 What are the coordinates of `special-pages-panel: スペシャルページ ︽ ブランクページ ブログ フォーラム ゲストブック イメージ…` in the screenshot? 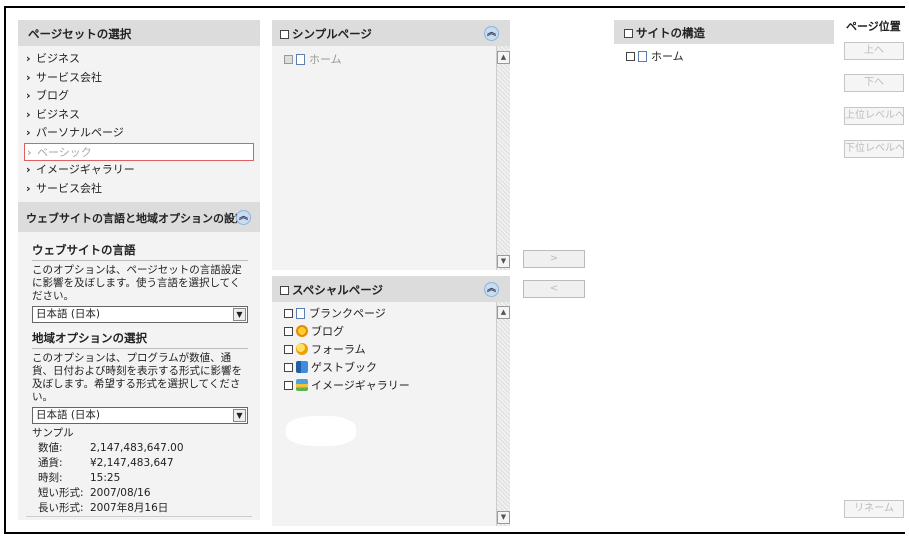 It's located at (391, 401).